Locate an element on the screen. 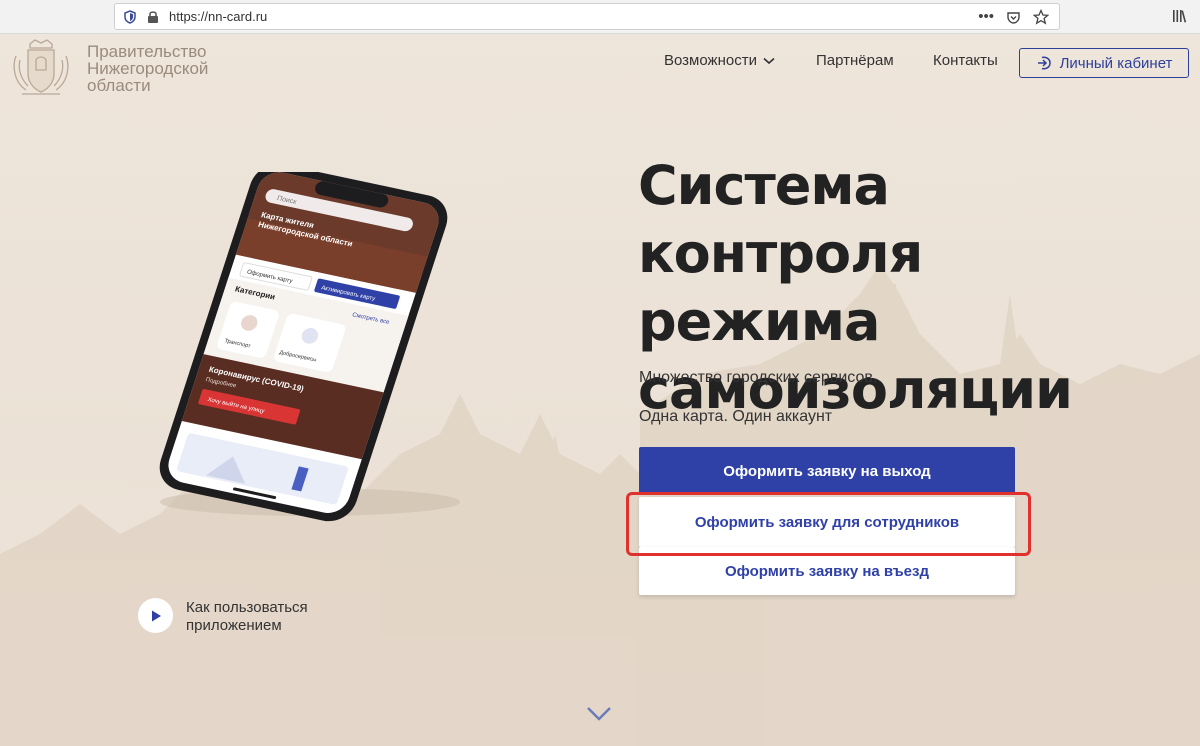 Image resolution: width=1200 pixels, height=746 pixels. highlight-box is located at coordinates (828, 524).